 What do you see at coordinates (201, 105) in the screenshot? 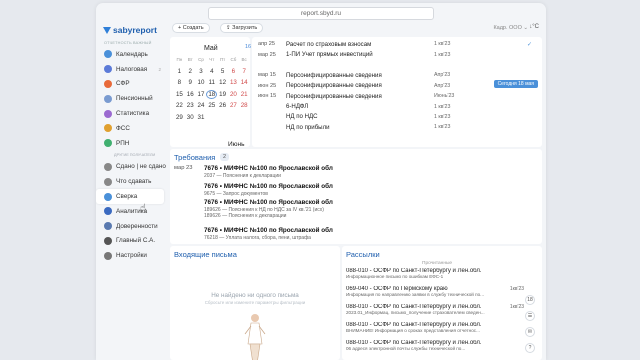
I see `calendar-day: 24` at bounding box center [201, 105].